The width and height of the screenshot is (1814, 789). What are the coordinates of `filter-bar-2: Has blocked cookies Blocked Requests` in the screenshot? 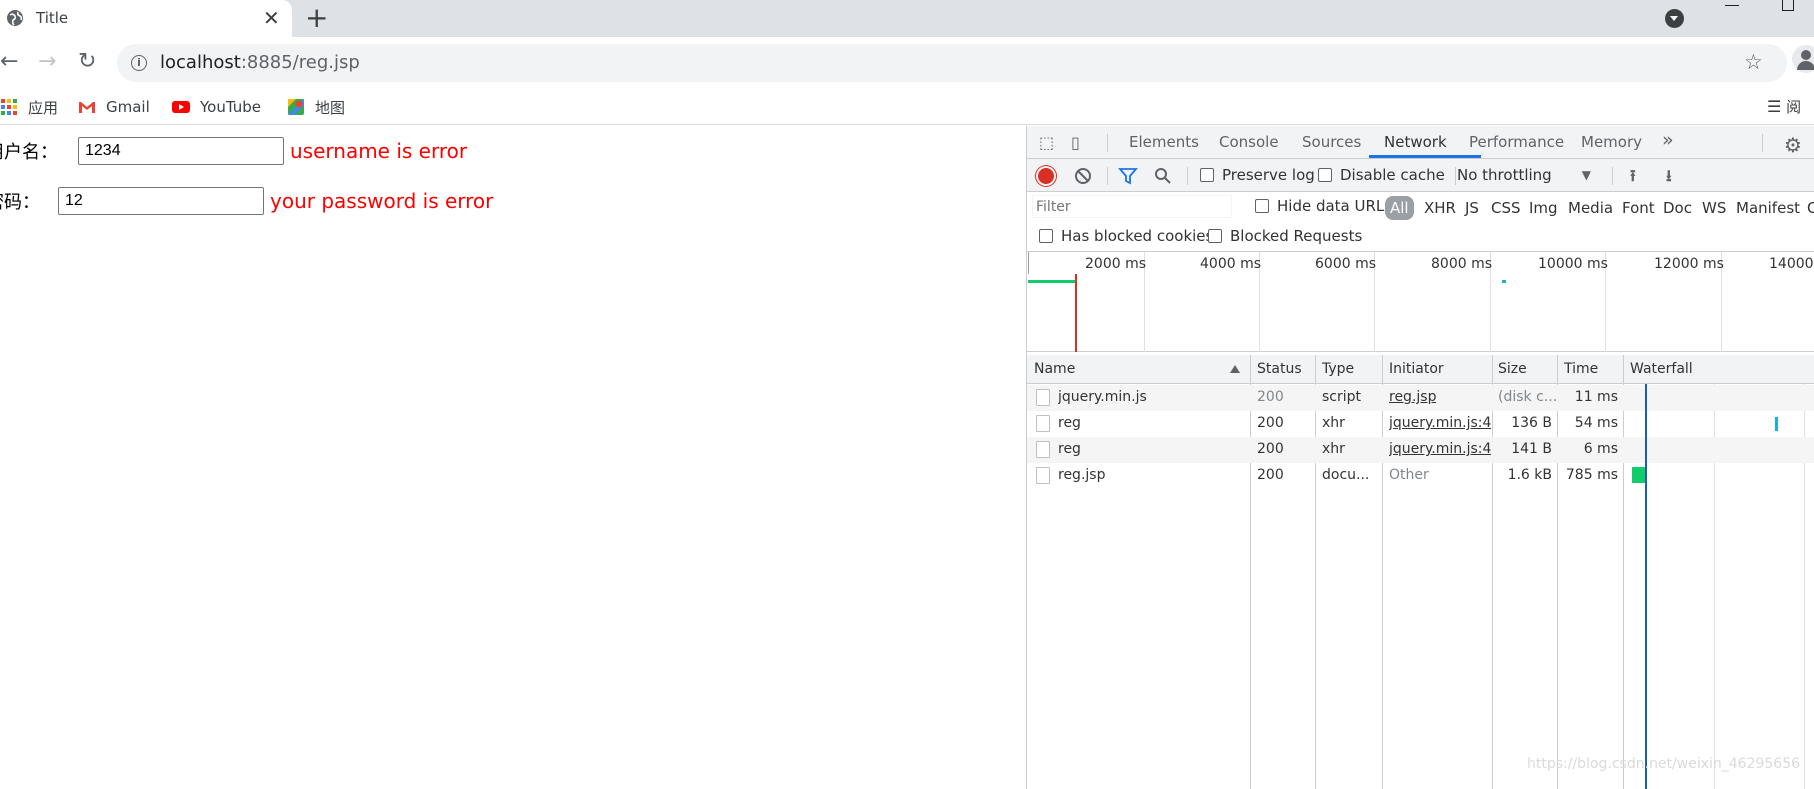 It's located at (1420, 237).